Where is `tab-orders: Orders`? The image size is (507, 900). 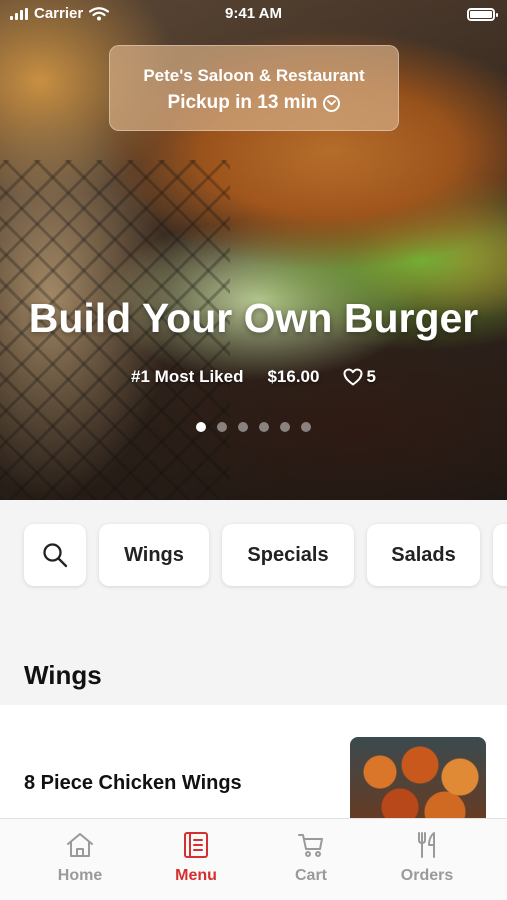
tab-orders: Orders is located at coordinates (427, 858).